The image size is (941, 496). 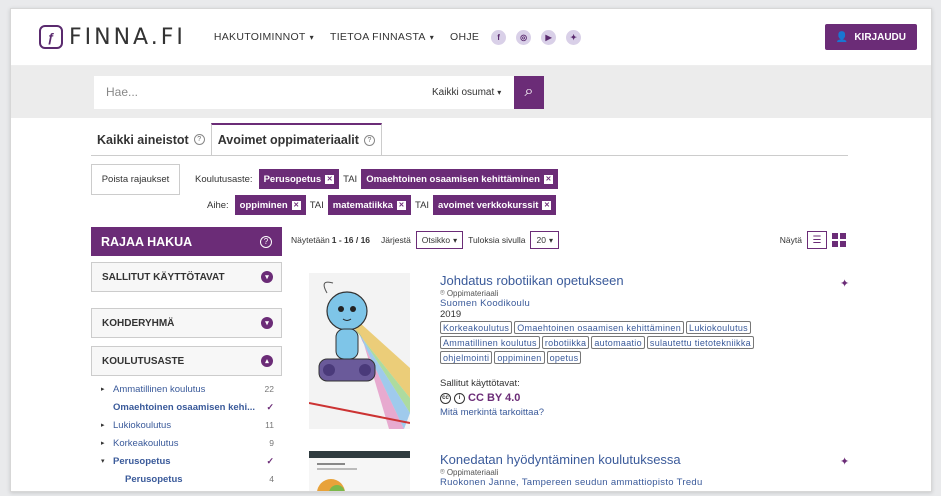 I want to click on per-page-select: 20 ▾, so click(x=544, y=240).